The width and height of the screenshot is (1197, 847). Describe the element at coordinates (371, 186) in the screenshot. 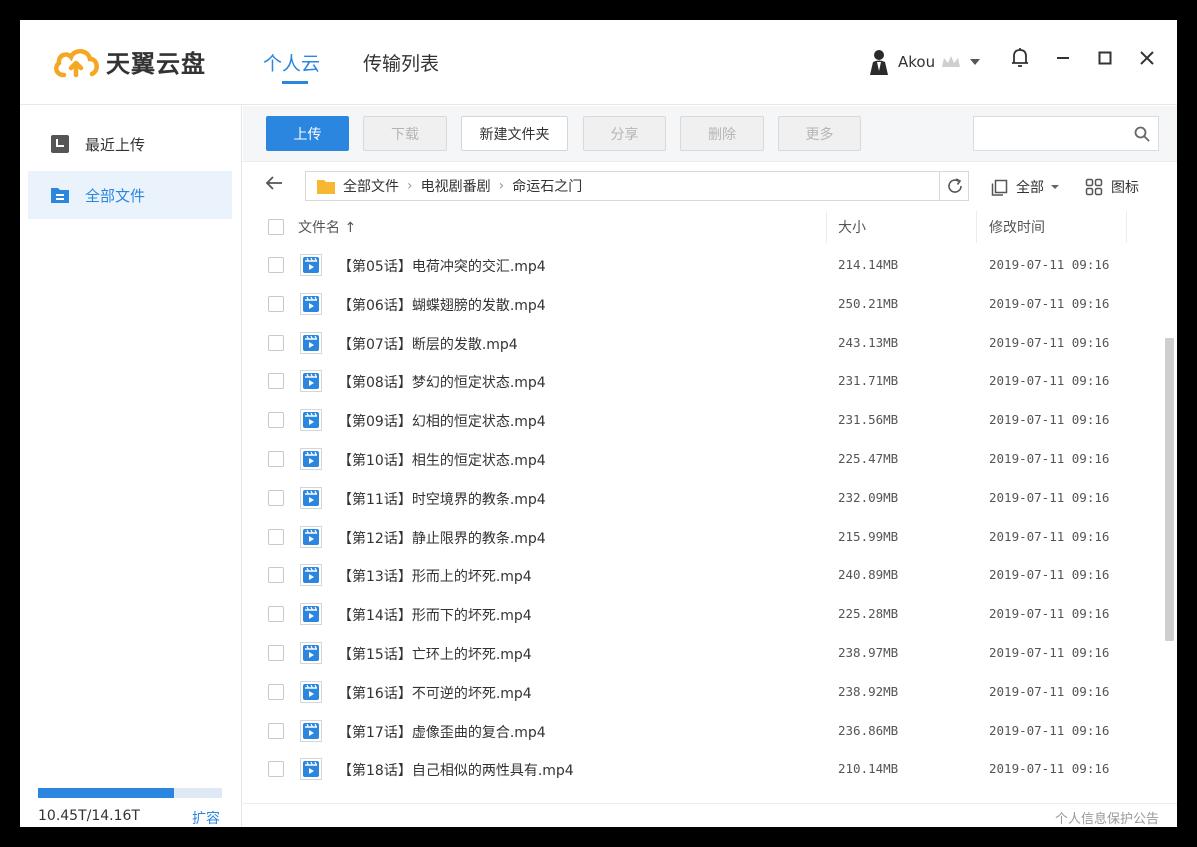

I see `breadcrumb-item-all-files: 全部文件` at that location.